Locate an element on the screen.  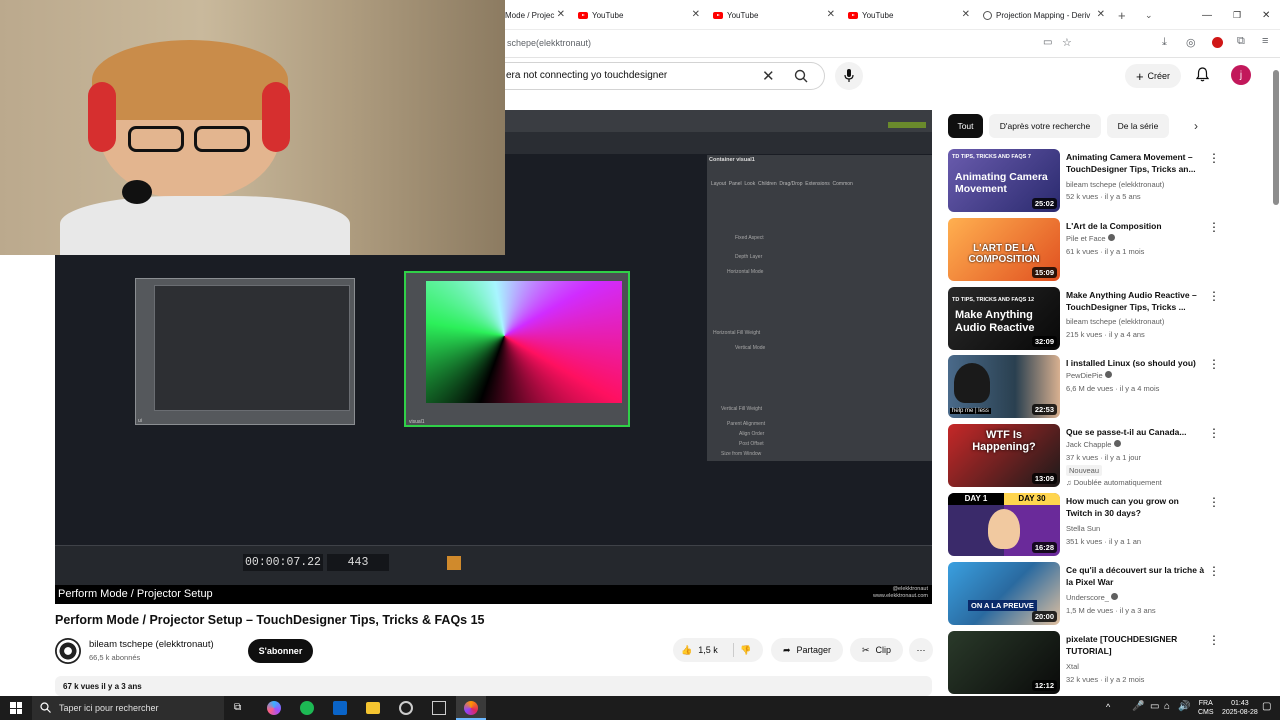
taskbar-search: Taper ici pour rechercher is located at coordinates (128, 708).